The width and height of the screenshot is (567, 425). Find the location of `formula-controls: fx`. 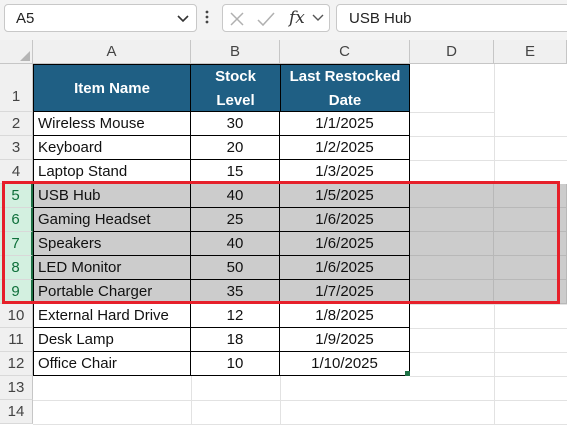

formula-controls: fx is located at coordinates (276, 18).